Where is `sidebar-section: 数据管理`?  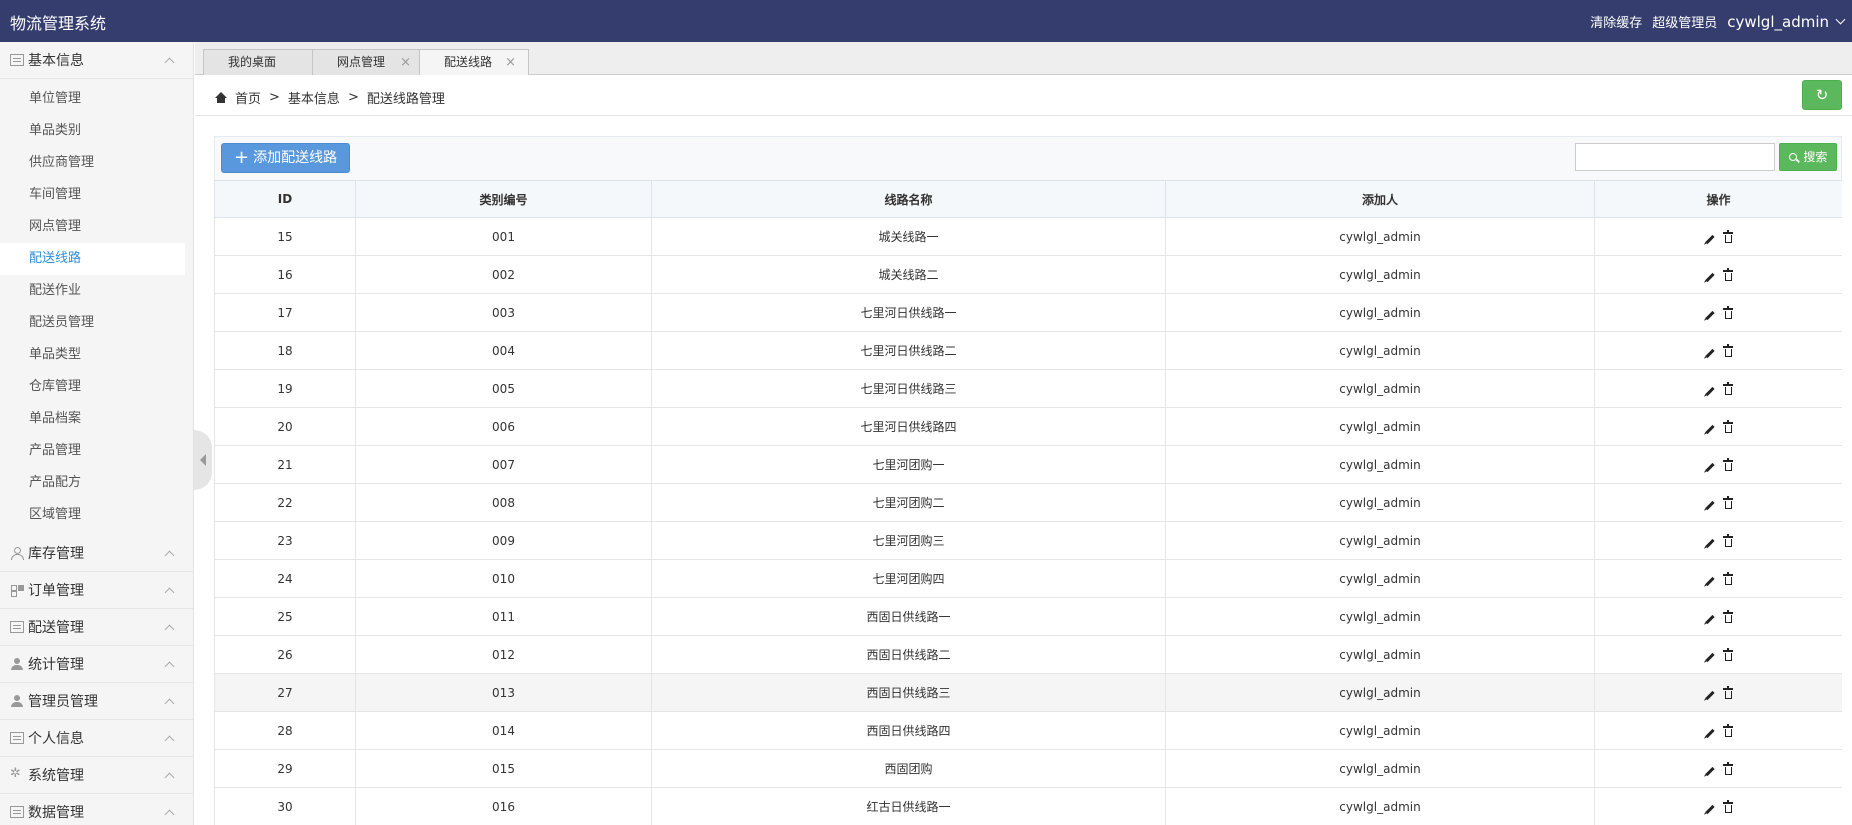 sidebar-section: 数据管理 is located at coordinates (96, 809).